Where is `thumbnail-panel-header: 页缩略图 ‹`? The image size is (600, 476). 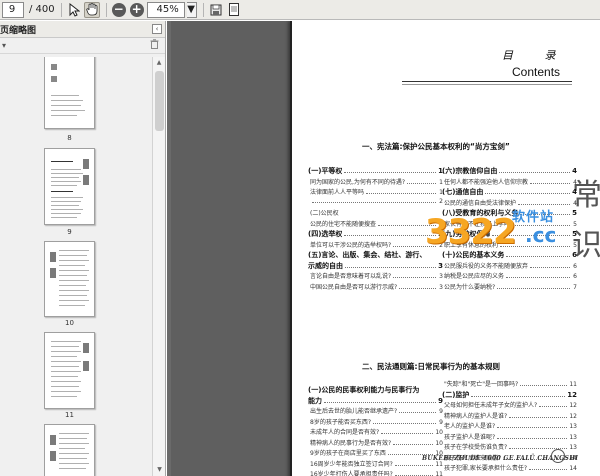 thumbnail-panel-header: 页缩略图 ‹ is located at coordinates (82, 29).